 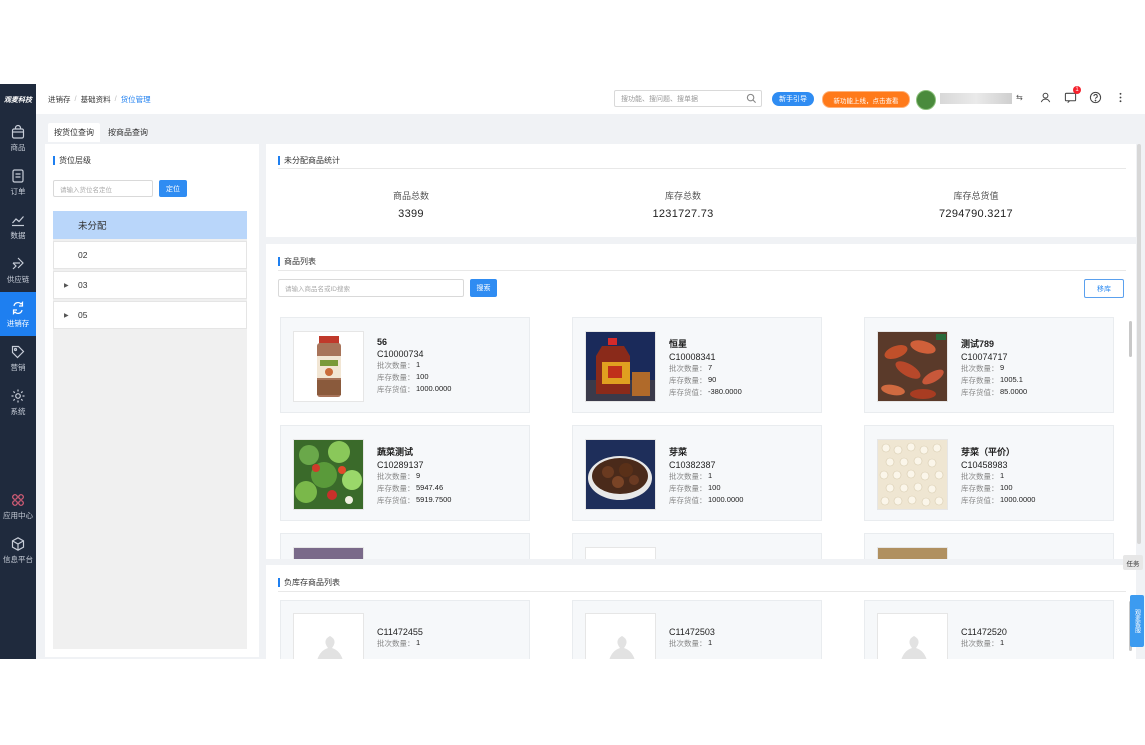 I want to click on sidebar-item-goods: 商品, so click(x=18, y=138).